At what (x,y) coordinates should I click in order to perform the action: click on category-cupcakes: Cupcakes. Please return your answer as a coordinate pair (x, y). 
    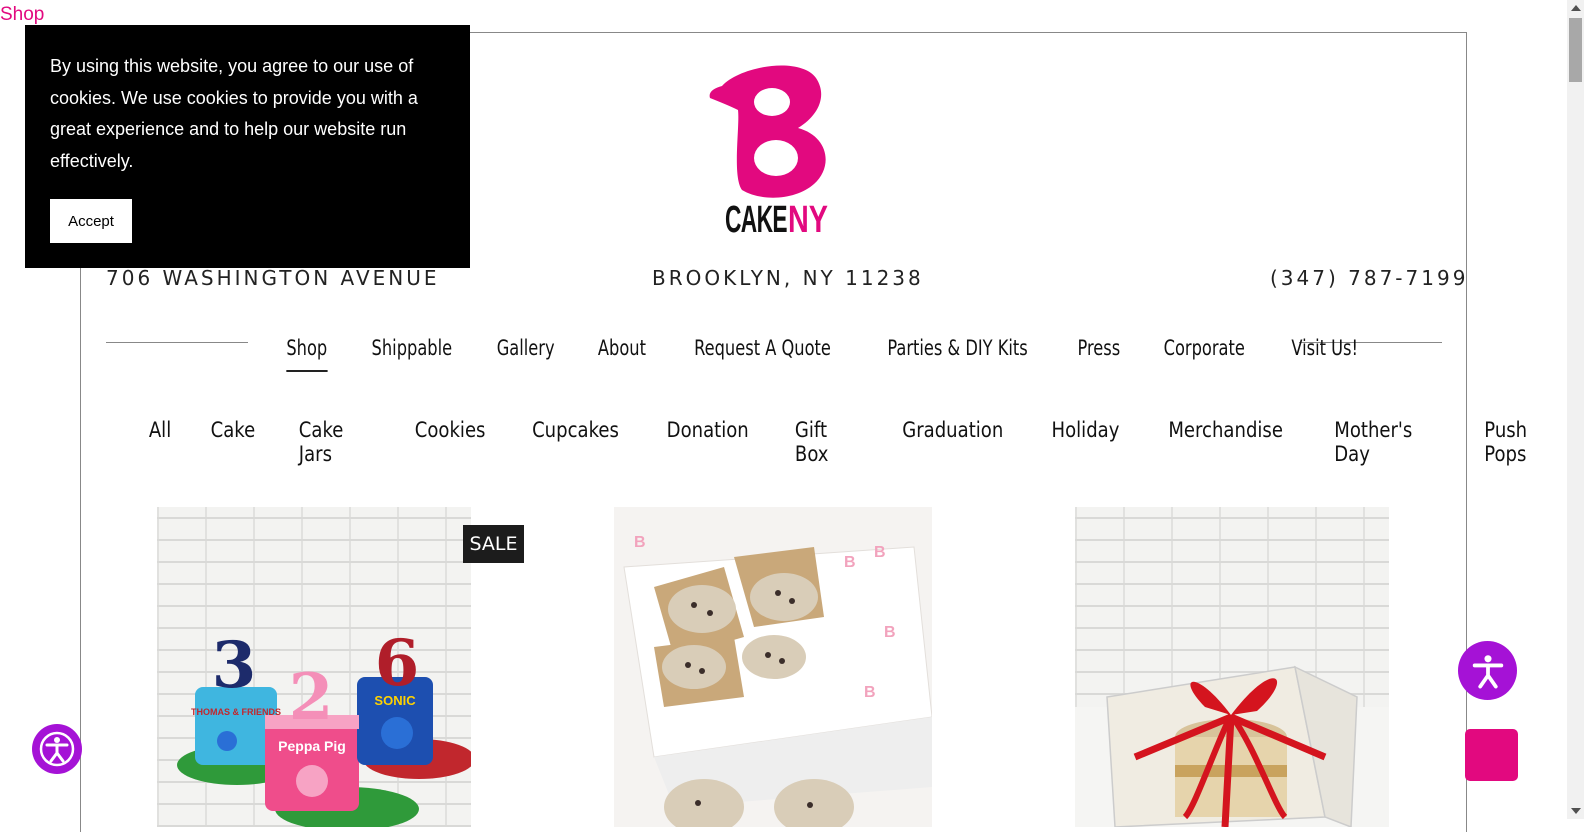
    Looking at the image, I should click on (576, 442).